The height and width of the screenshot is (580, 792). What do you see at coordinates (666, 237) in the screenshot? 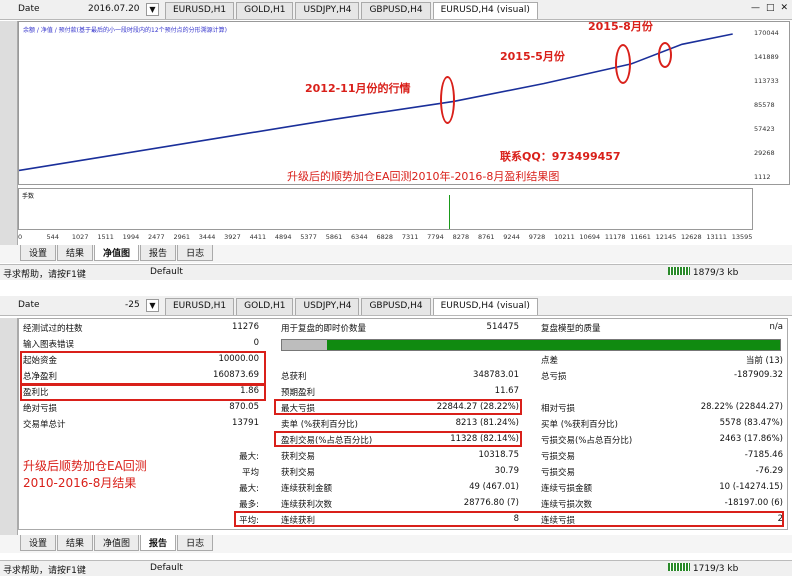
I see `x-tick-label: 12145` at bounding box center [666, 237].